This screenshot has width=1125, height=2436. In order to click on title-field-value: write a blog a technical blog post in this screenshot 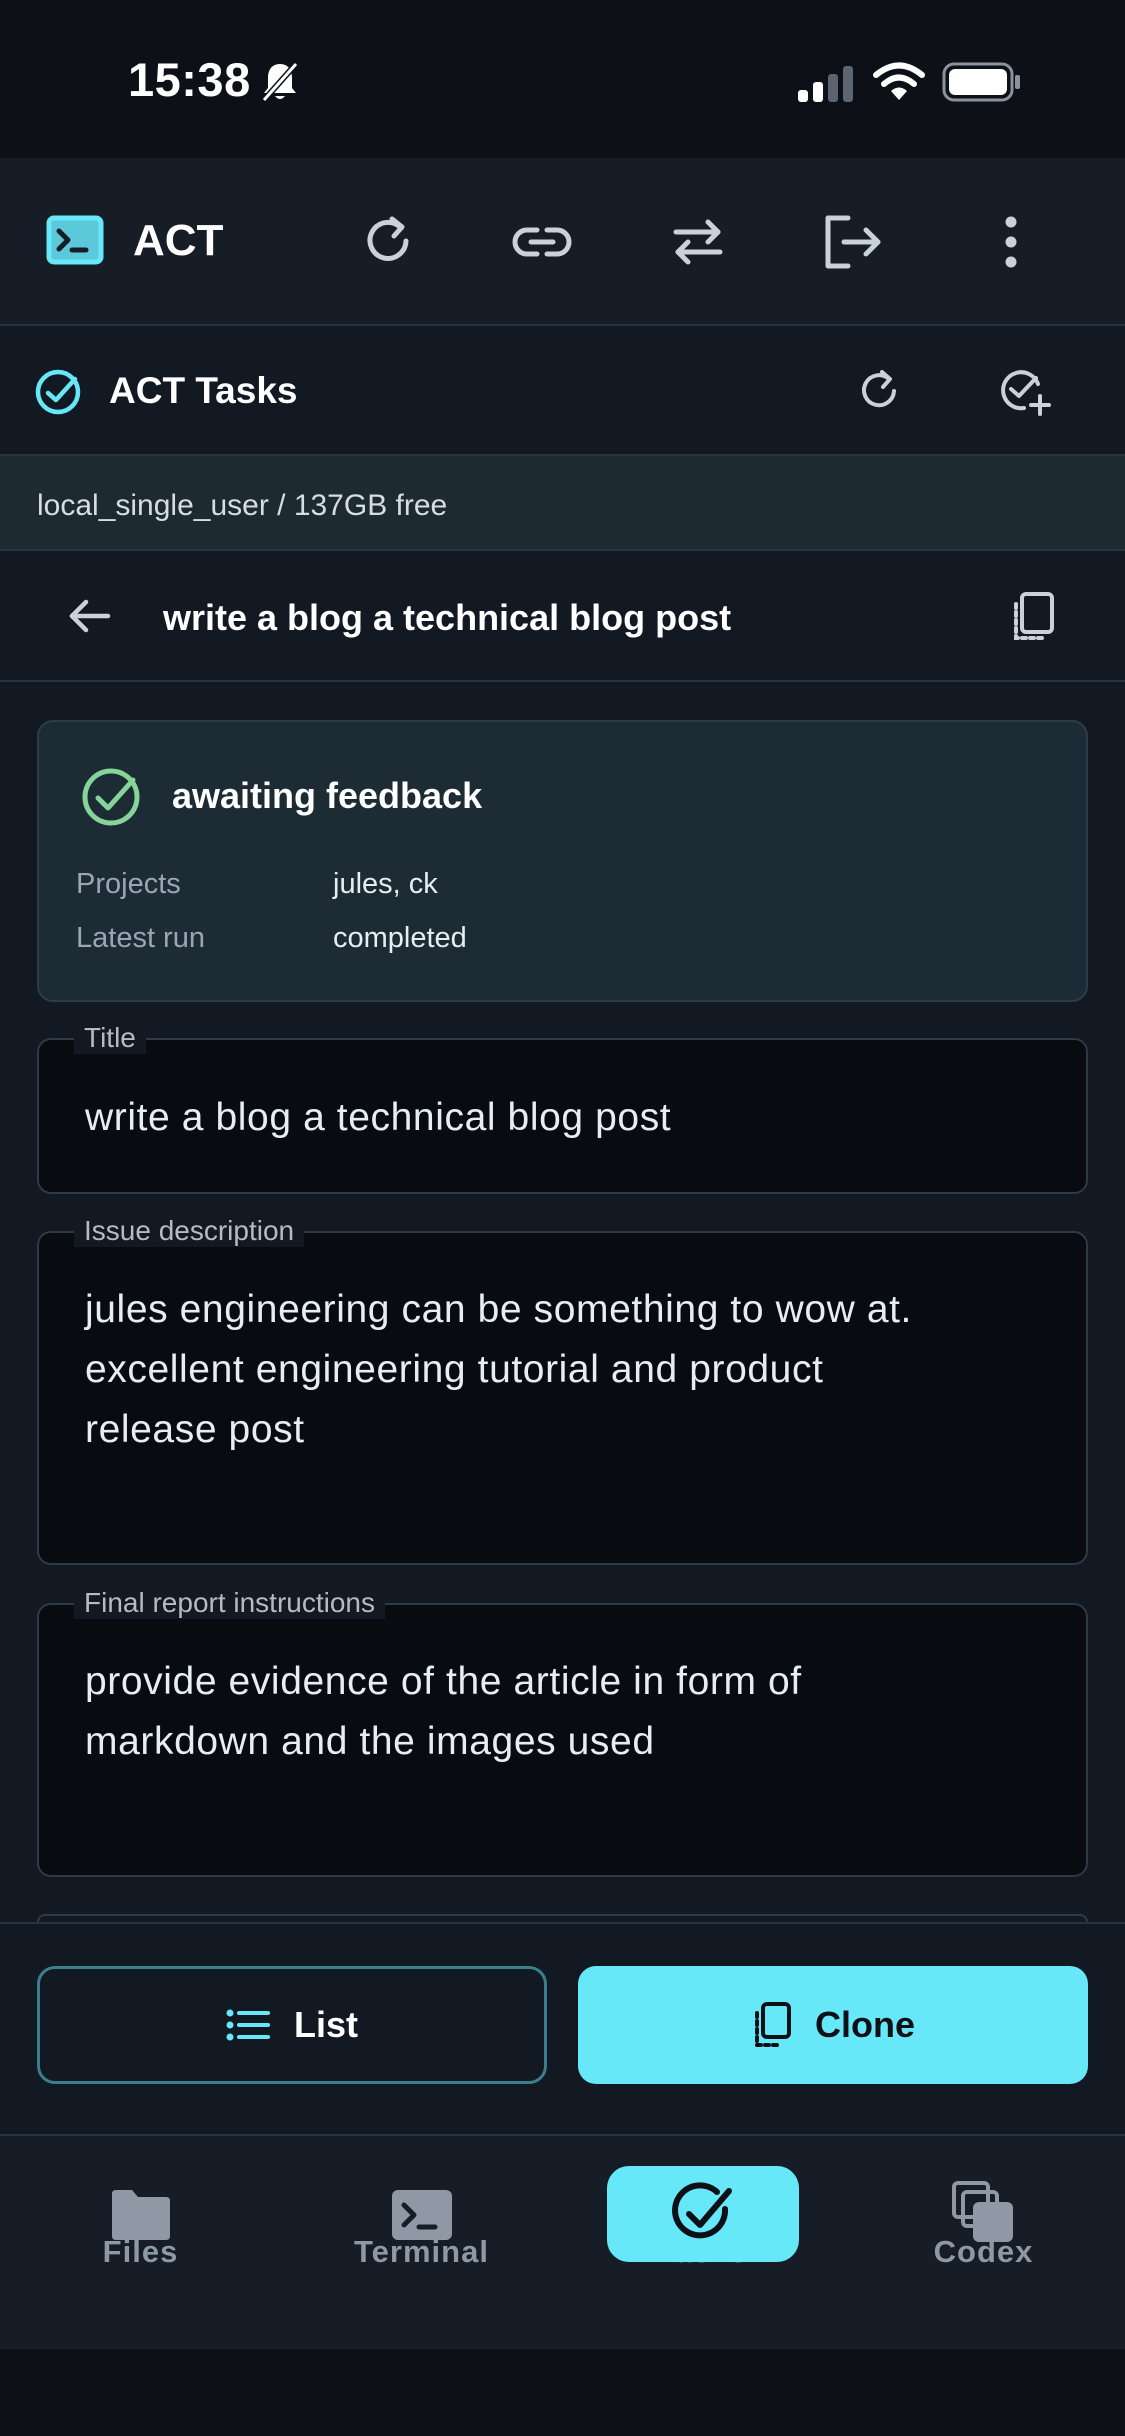, I will do `click(378, 1117)`.